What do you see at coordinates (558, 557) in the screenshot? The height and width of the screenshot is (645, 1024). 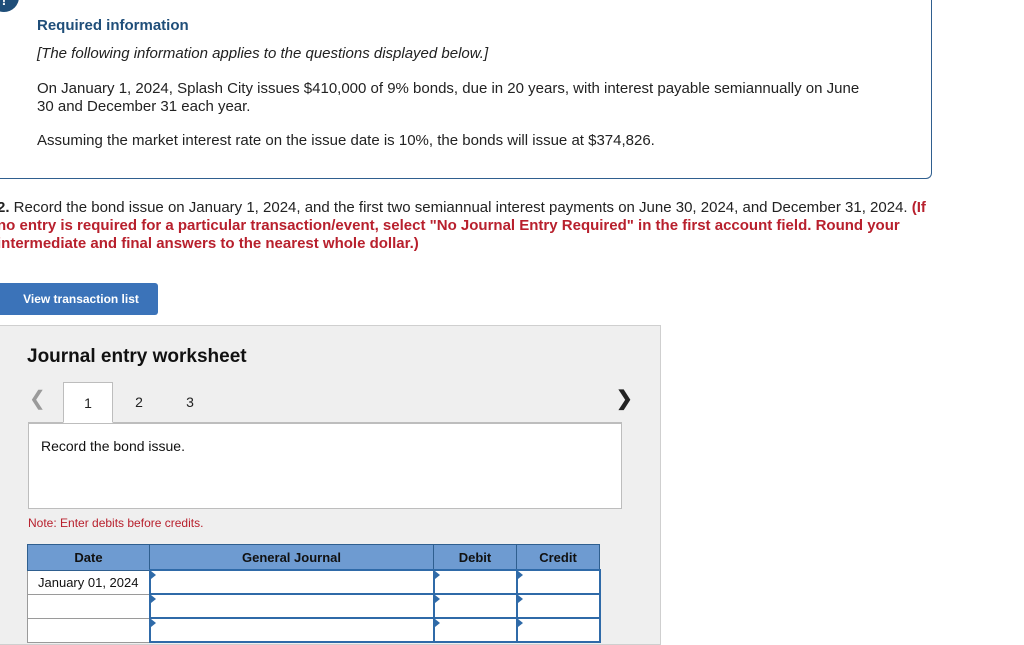 I see `column-header-credit: Credit` at bounding box center [558, 557].